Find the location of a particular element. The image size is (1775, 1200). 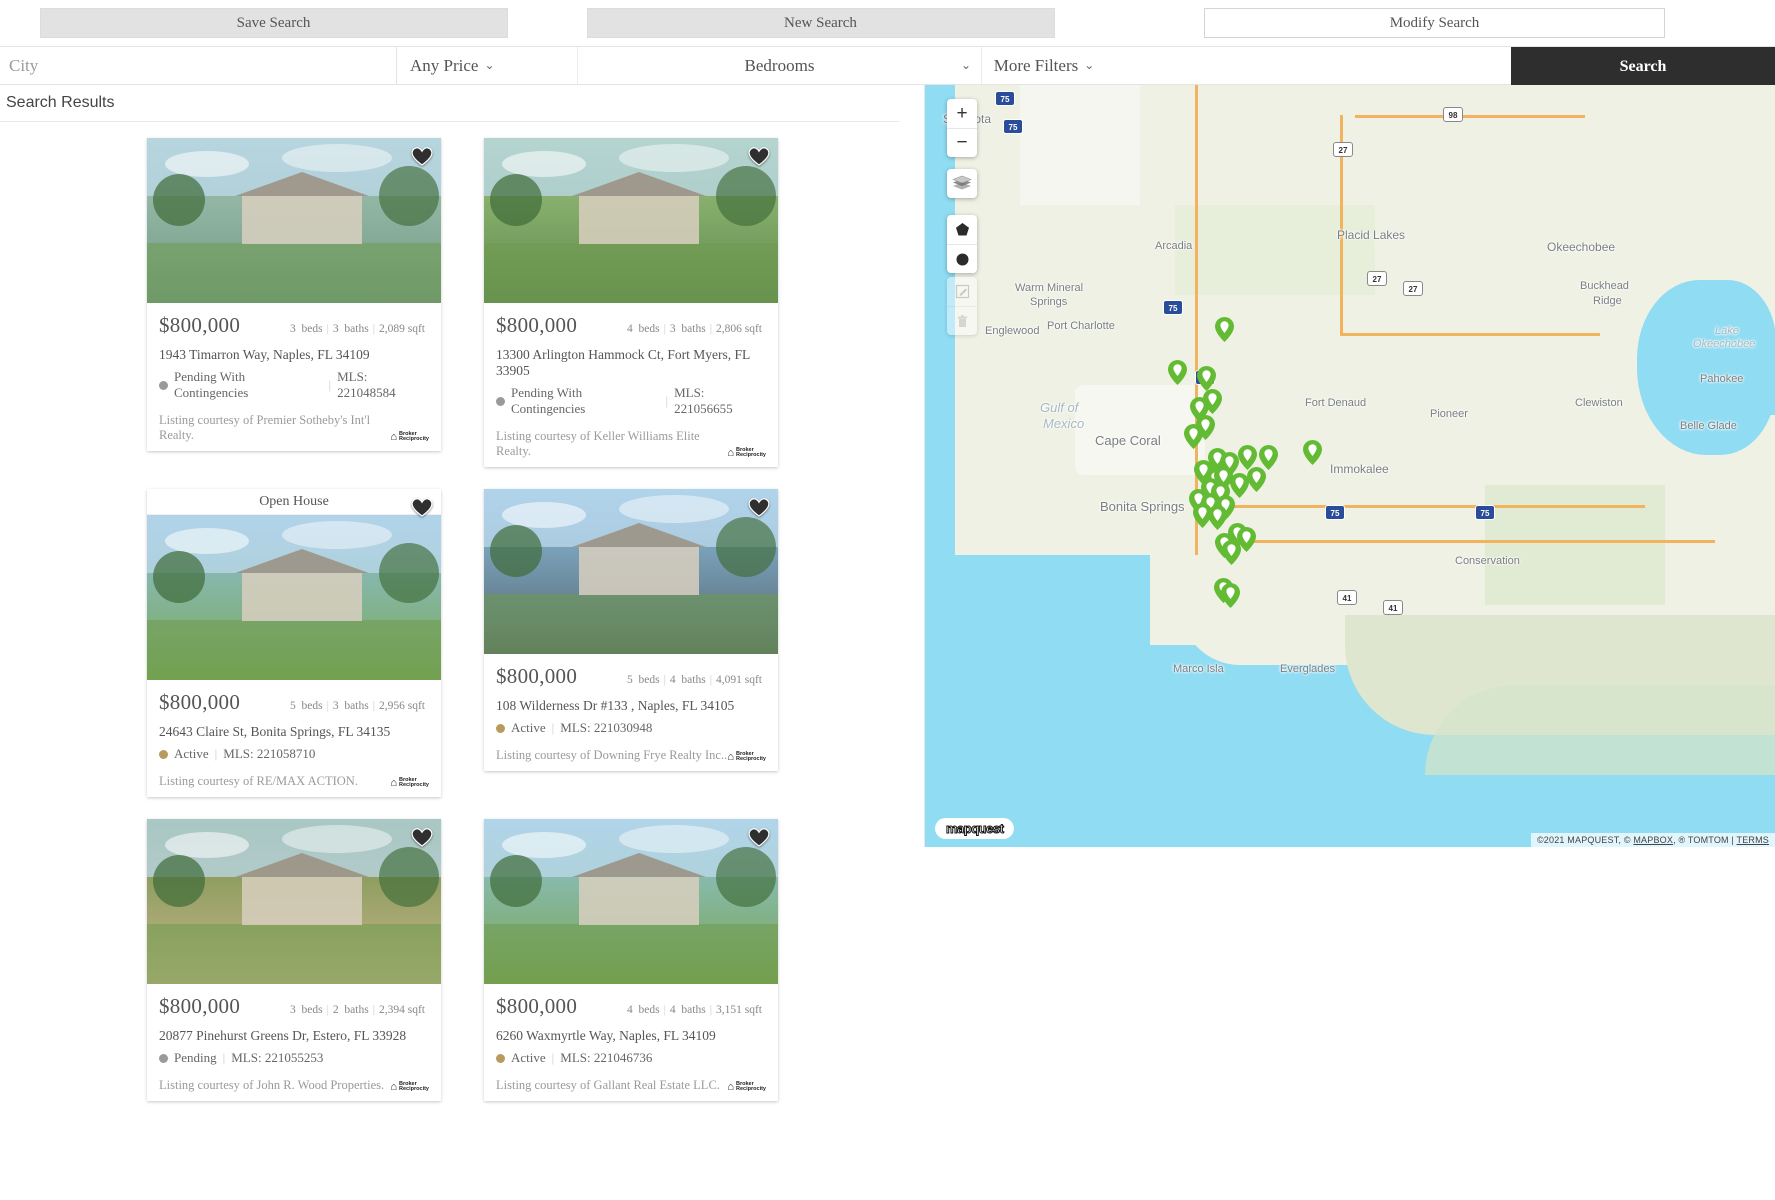

more-filters-dropdown: More Filters ⌄ is located at coordinates (1044, 65).